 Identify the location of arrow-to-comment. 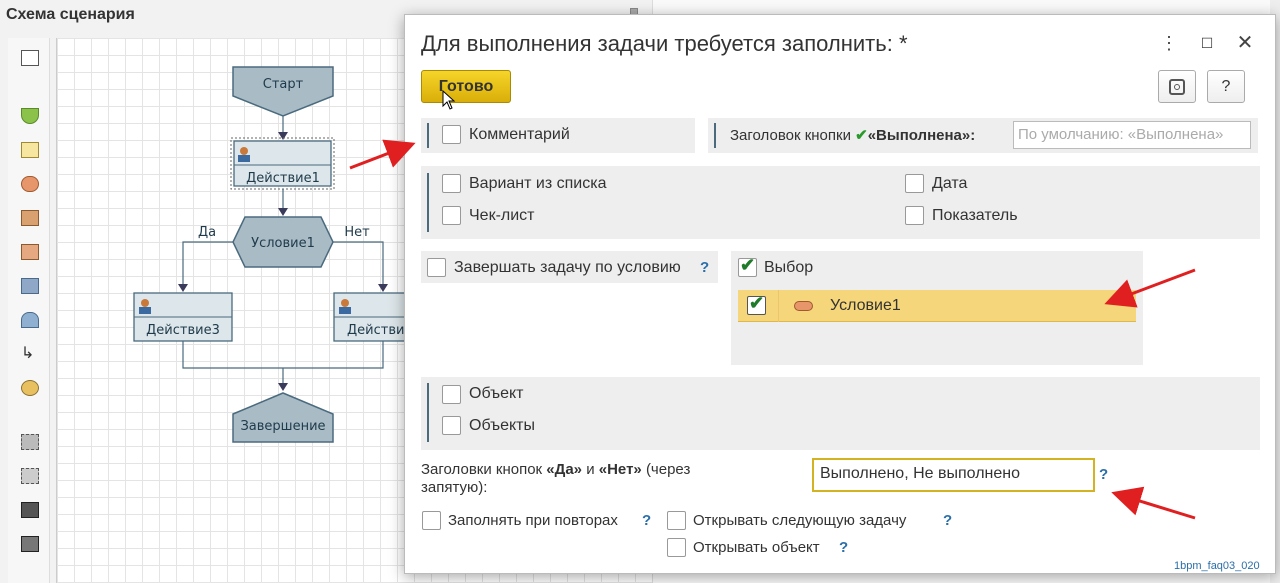
(382, 154).